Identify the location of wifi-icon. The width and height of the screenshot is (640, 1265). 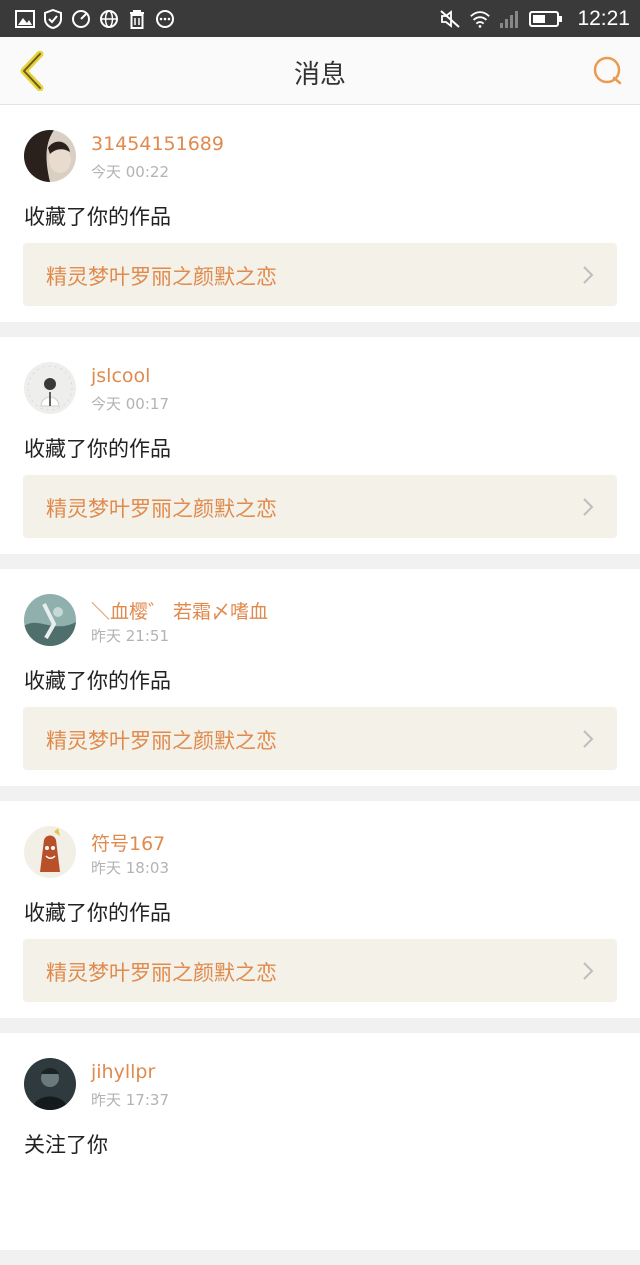
(480, 19).